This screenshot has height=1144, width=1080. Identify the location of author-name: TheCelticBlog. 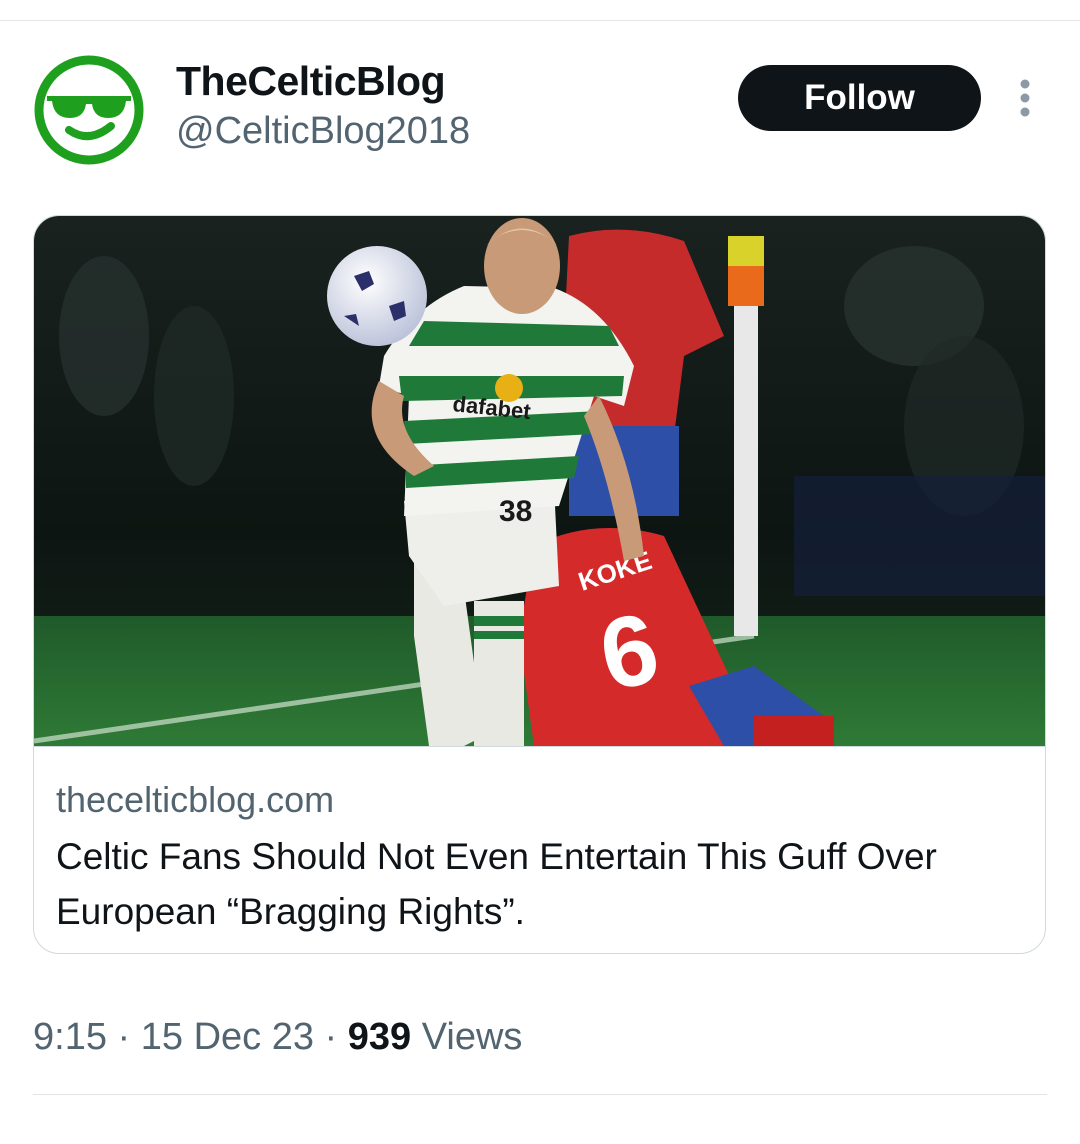
(311, 81).